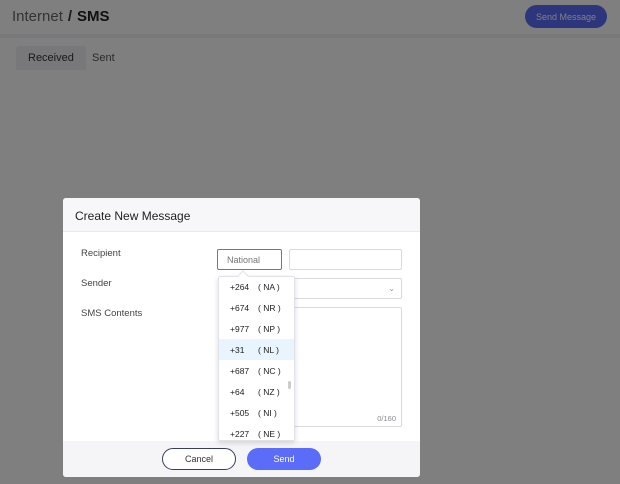 The height and width of the screenshot is (484, 620). I want to click on country-abbreviation: ( NZ ), so click(269, 391).